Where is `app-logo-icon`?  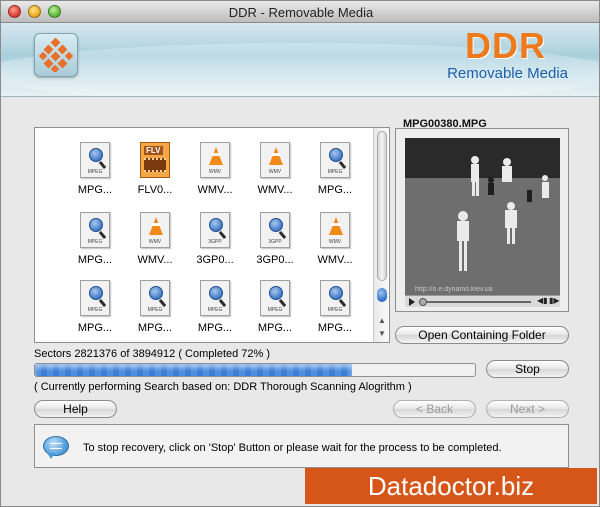
app-logo-icon is located at coordinates (56, 55).